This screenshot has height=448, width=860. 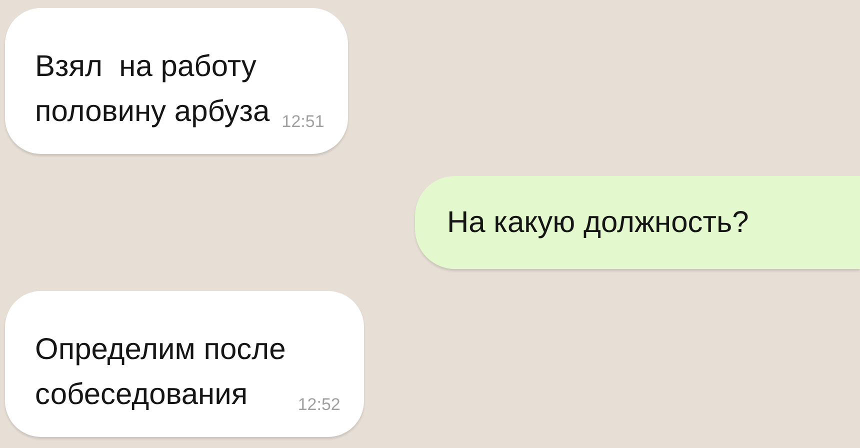 What do you see at coordinates (598, 223) in the screenshot?
I see `message-text: На какую должность?` at bounding box center [598, 223].